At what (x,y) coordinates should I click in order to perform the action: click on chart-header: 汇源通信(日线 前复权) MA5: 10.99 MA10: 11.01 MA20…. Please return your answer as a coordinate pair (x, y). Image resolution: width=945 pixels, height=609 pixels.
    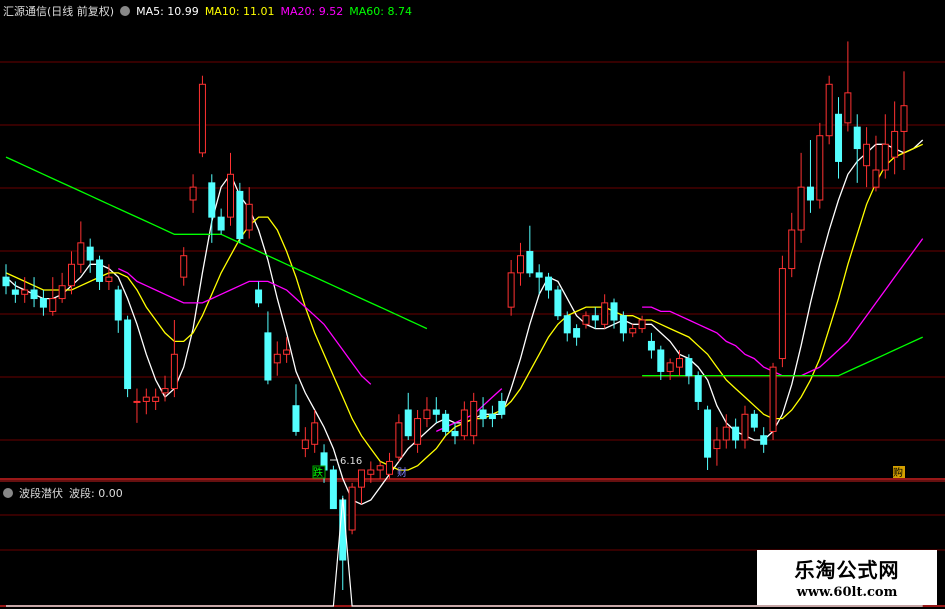
    Looking at the image, I should click on (207, 11).